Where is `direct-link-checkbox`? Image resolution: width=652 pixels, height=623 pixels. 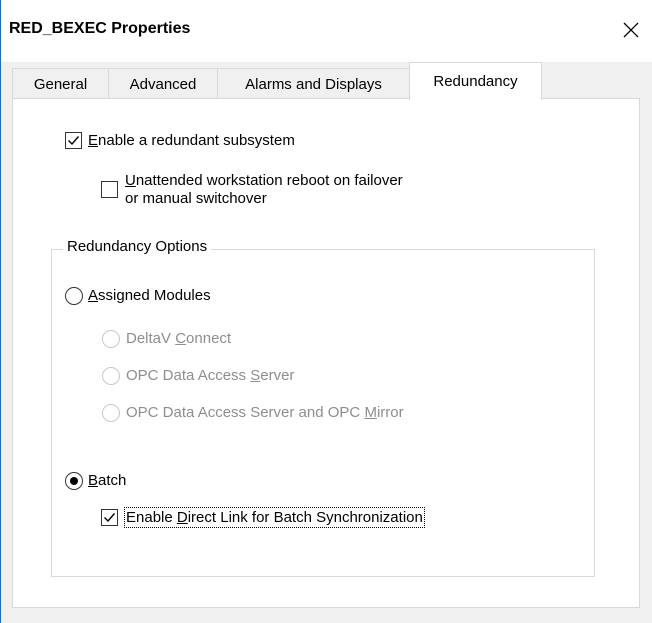 direct-link-checkbox is located at coordinates (109, 517).